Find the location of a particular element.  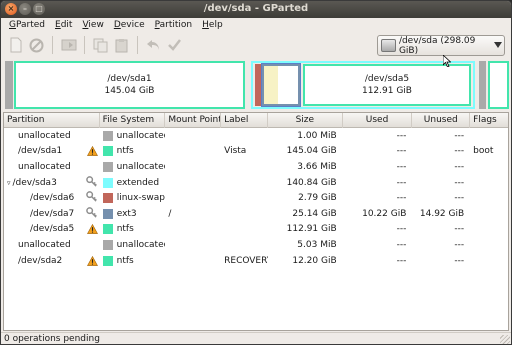

table-row: /dev/sda1 ntfs Vista 145.04 GiB --- --- boot is located at coordinates (256, 152).